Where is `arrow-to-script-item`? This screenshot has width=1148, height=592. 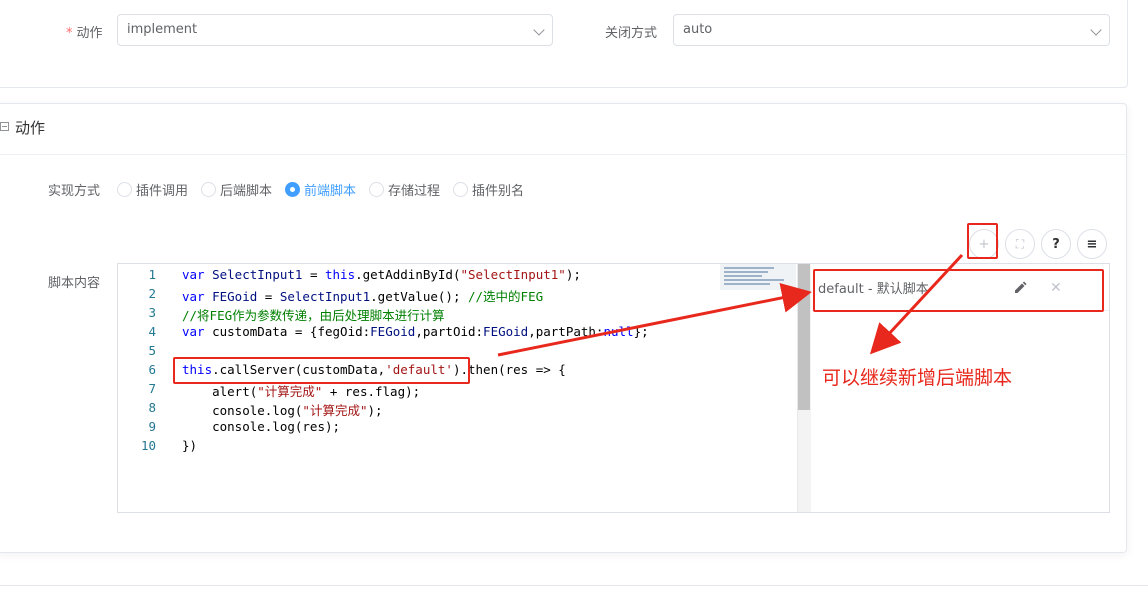 arrow-to-script-item is located at coordinates (654, 320).